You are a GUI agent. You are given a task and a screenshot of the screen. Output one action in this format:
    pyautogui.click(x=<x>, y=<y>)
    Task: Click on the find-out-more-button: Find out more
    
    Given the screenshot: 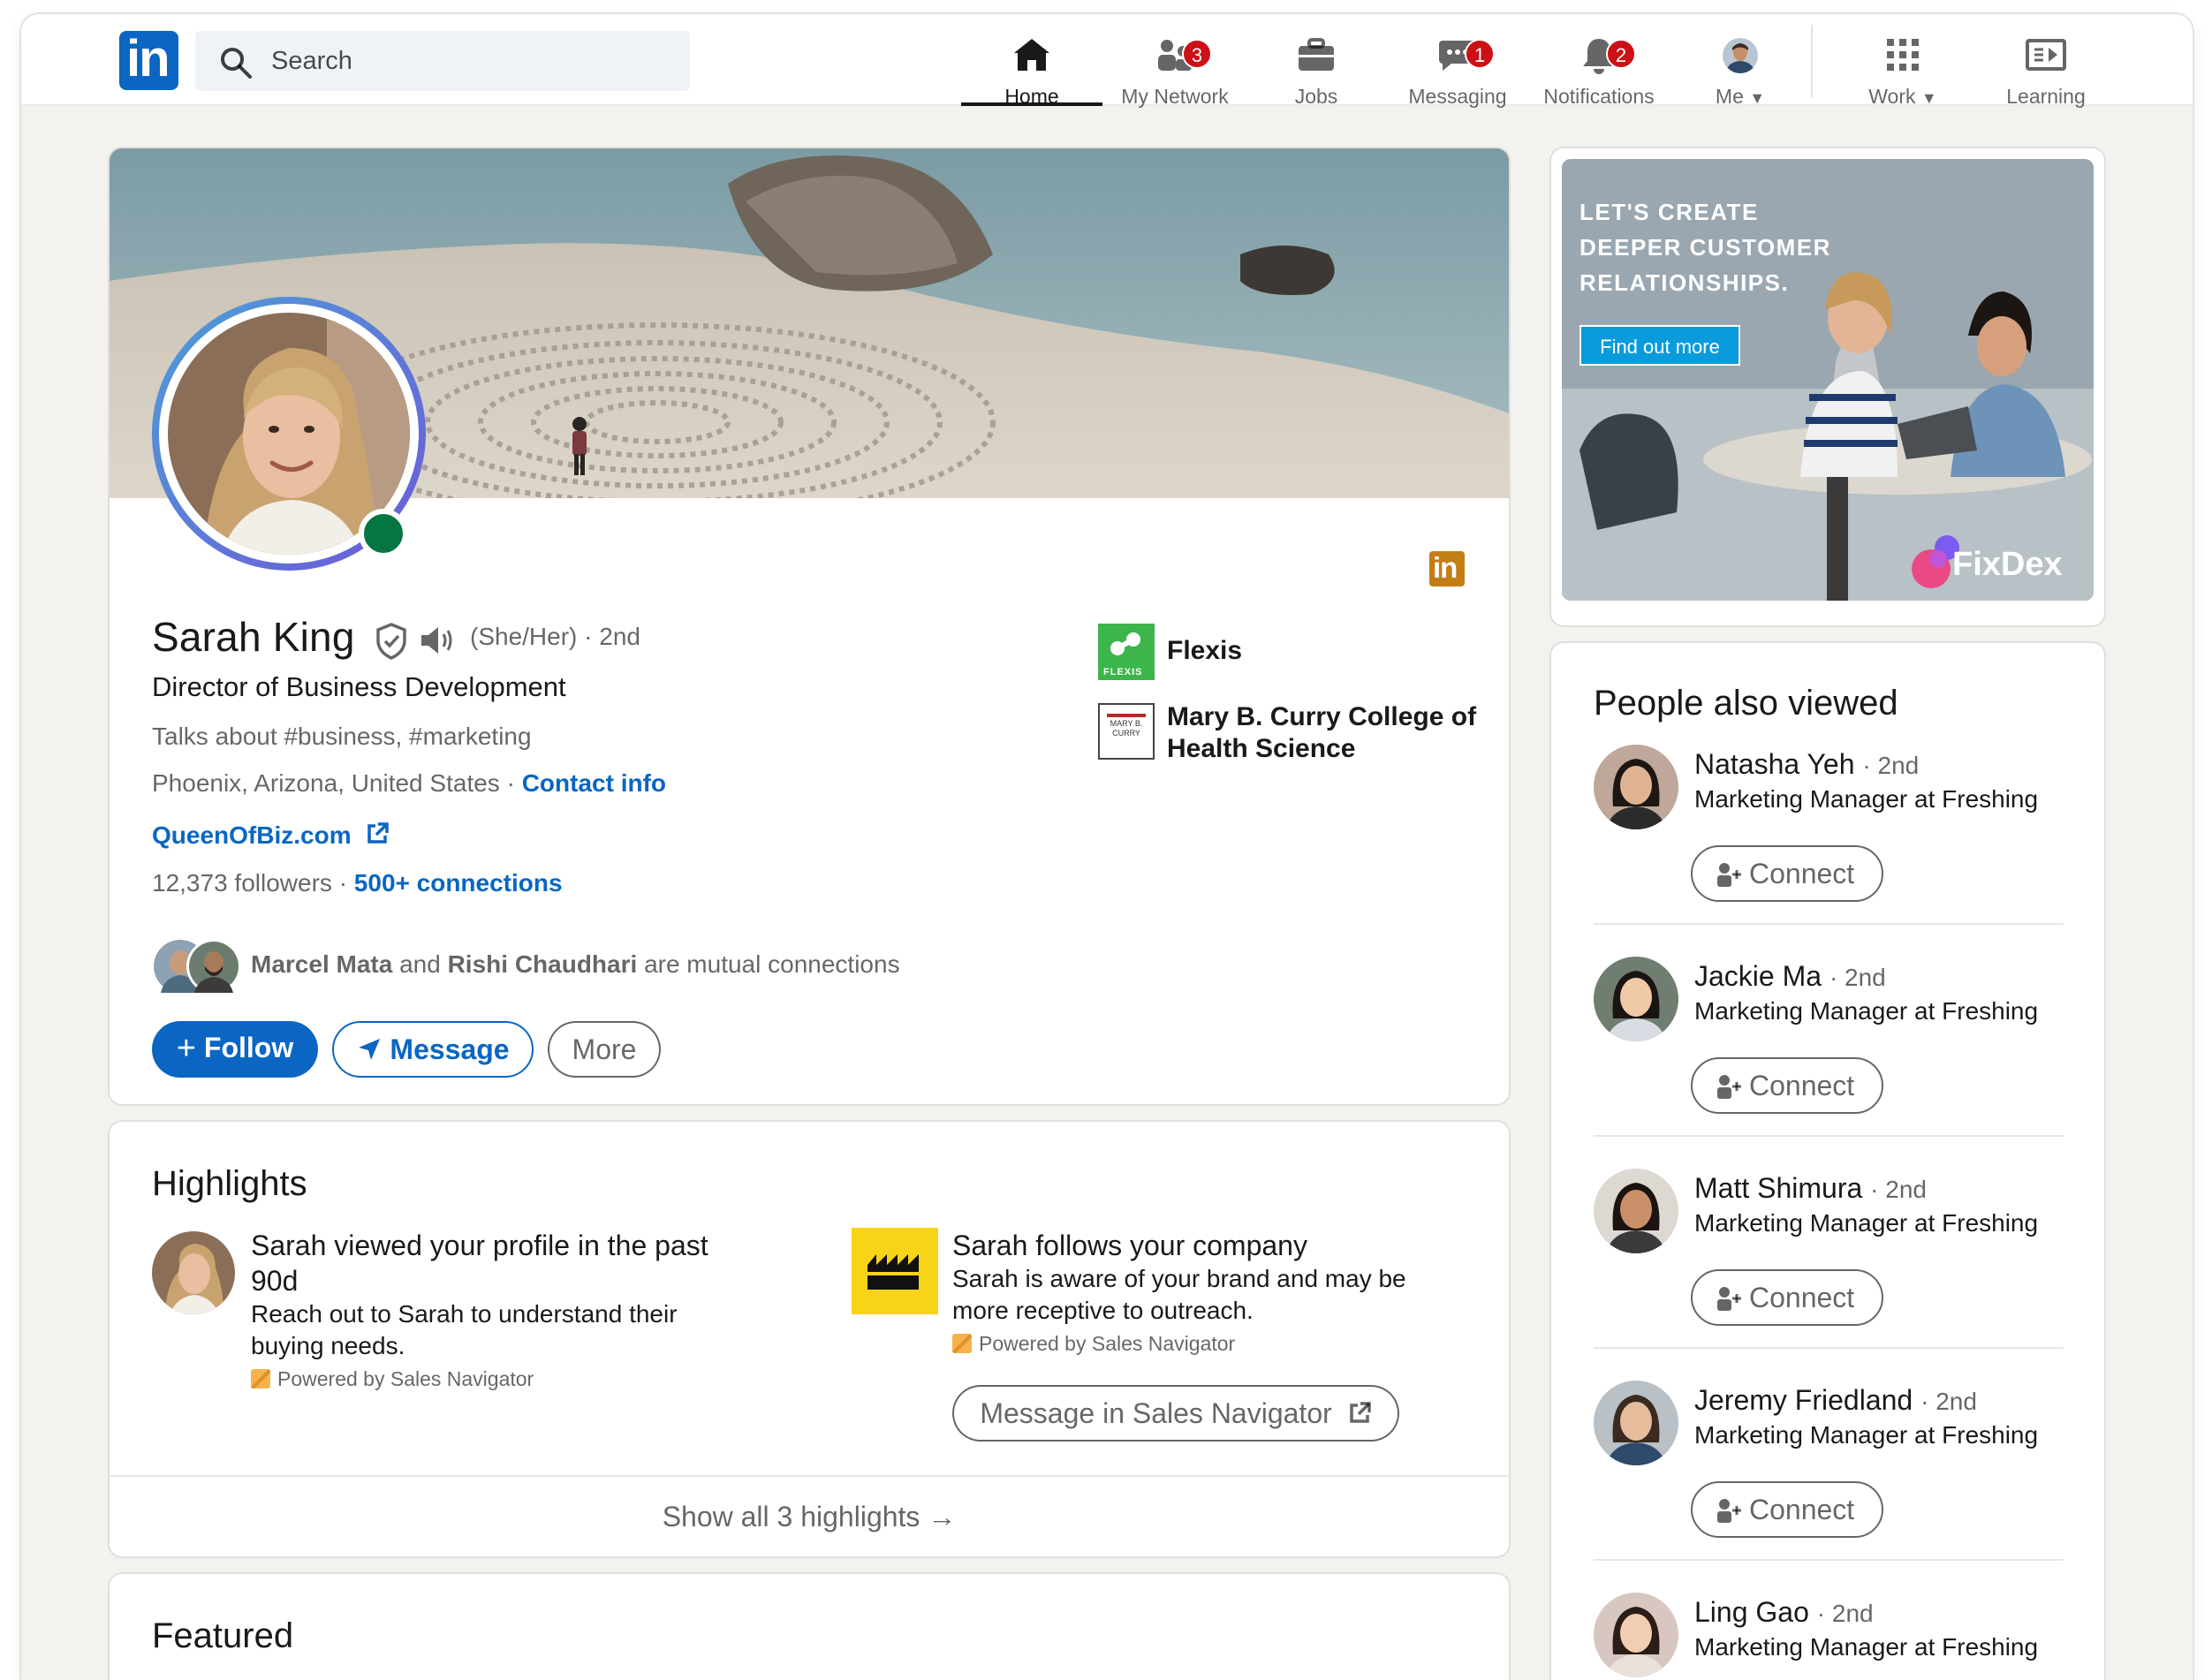 What is the action you would take?
    pyautogui.click(x=1659, y=345)
    